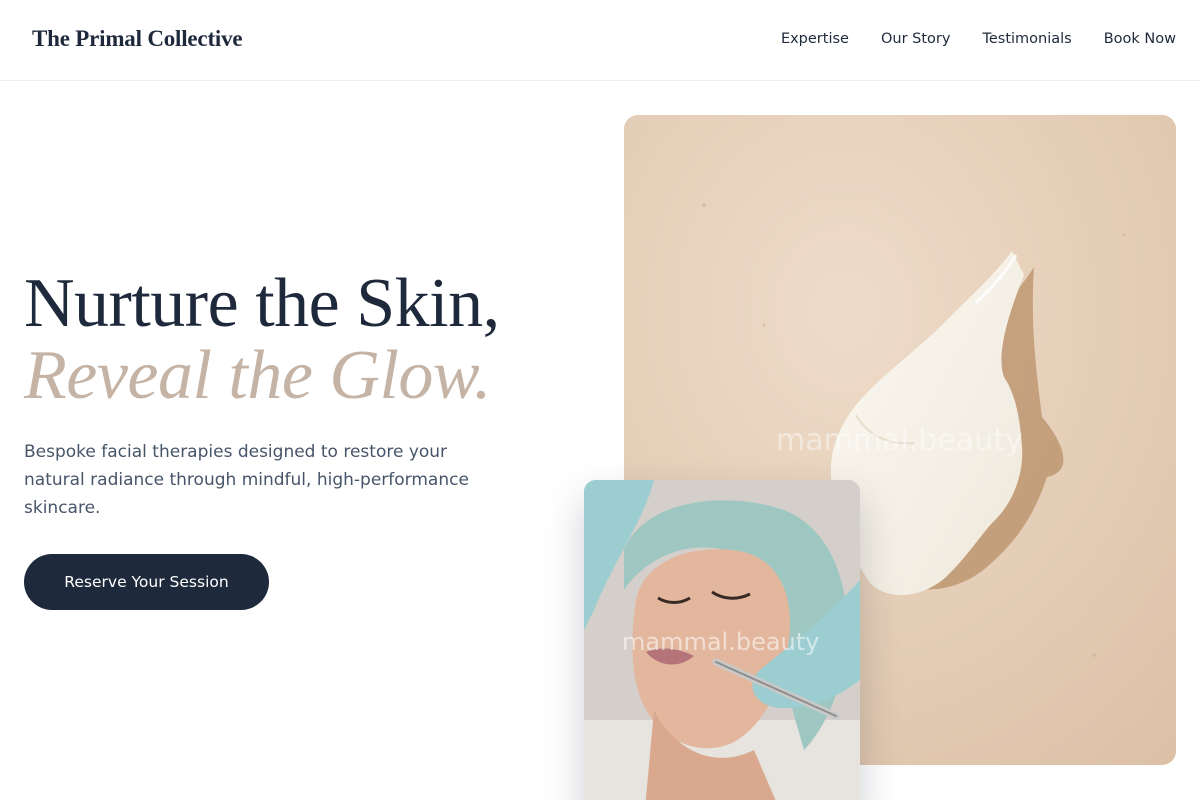  What do you see at coordinates (137, 39) in the screenshot?
I see `brand-logo: The Primal Collective` at bounding box center [137, 39].